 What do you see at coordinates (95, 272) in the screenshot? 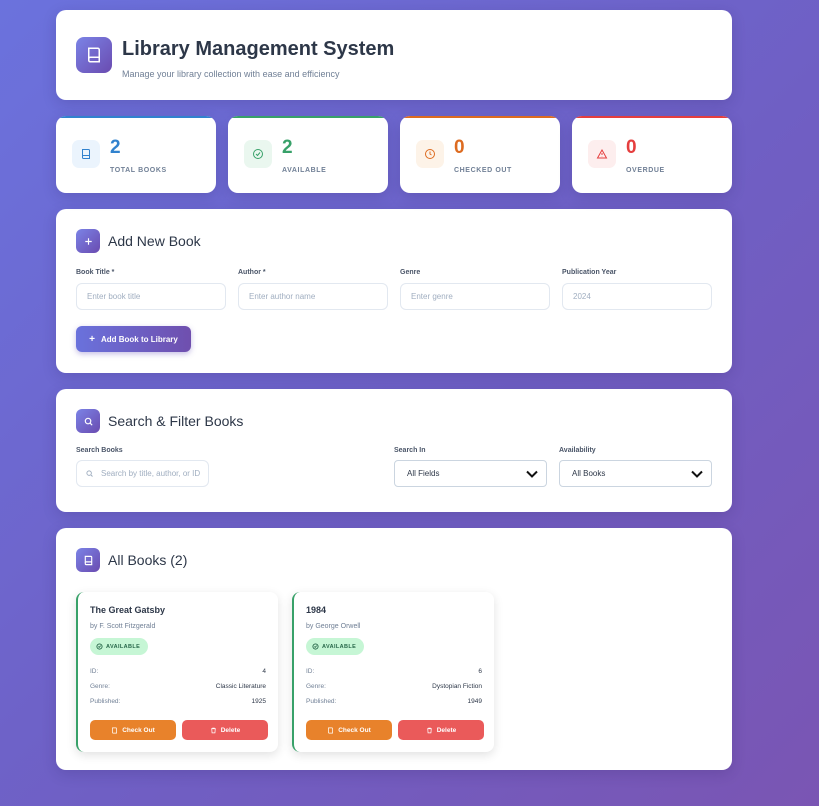
I see `book-title-label: Book Title *` at bounding box center [95, 272].